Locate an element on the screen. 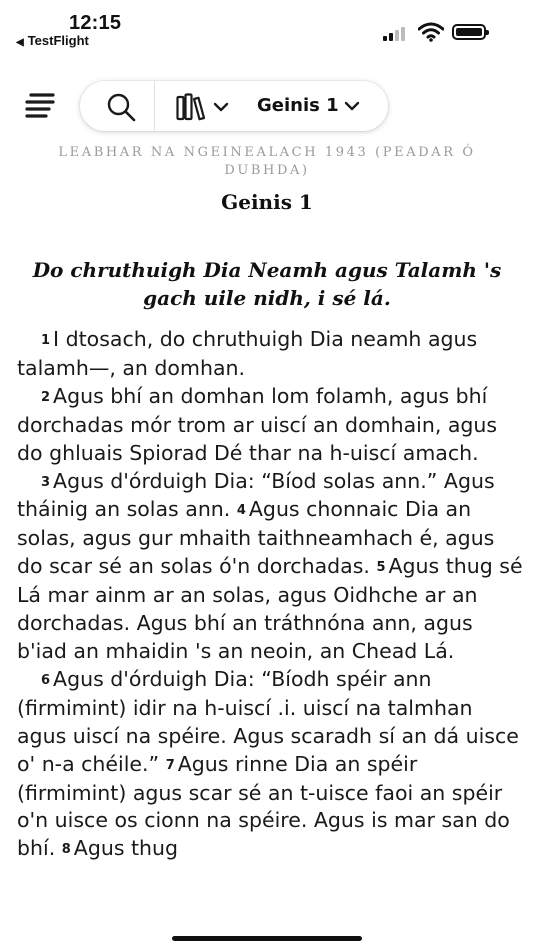  search-icon is located at coordinates (121, 107).